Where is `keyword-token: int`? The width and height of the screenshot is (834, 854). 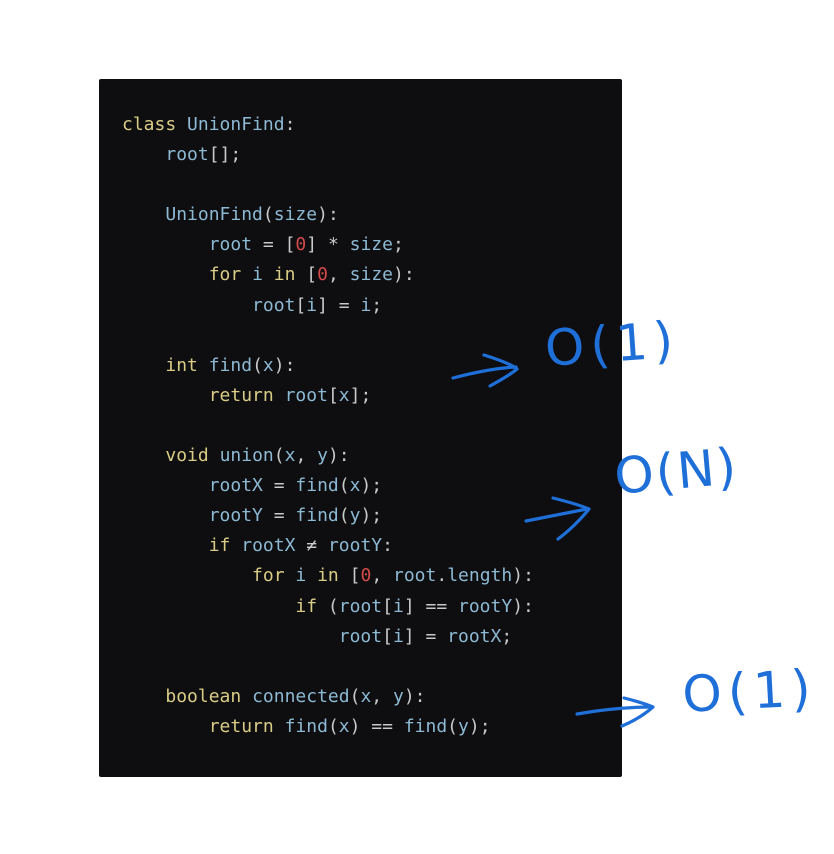
keyword-token: int is located at coordinates (181, 365).